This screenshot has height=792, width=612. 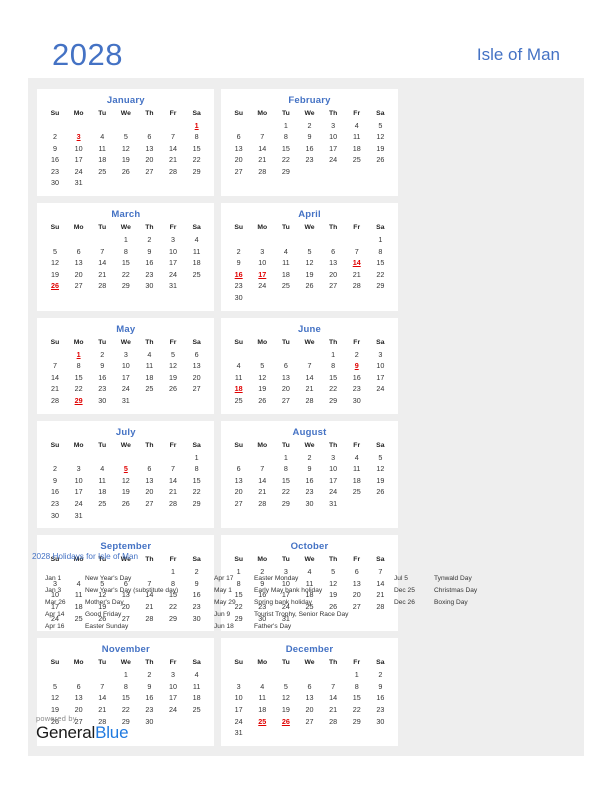 What do you see at coordinates (357, 263) in the screenshot?
I see `day-cell-holiday: 14` at bounding box center [357, 263].